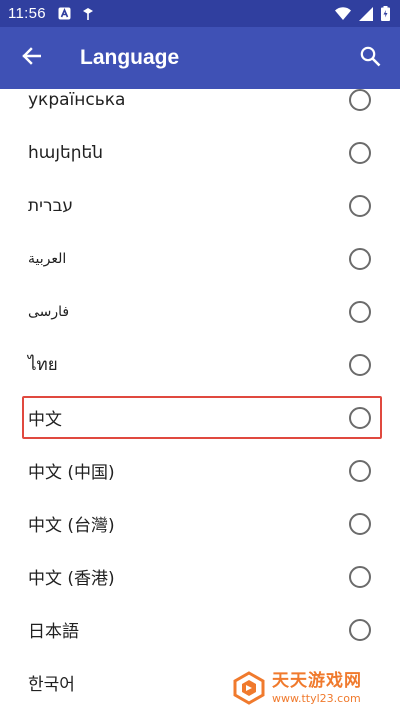  What do you see at coordinates (43, 365) in the screenshot?
I see `language-label: ไทย` at bounding box center [43, 365].